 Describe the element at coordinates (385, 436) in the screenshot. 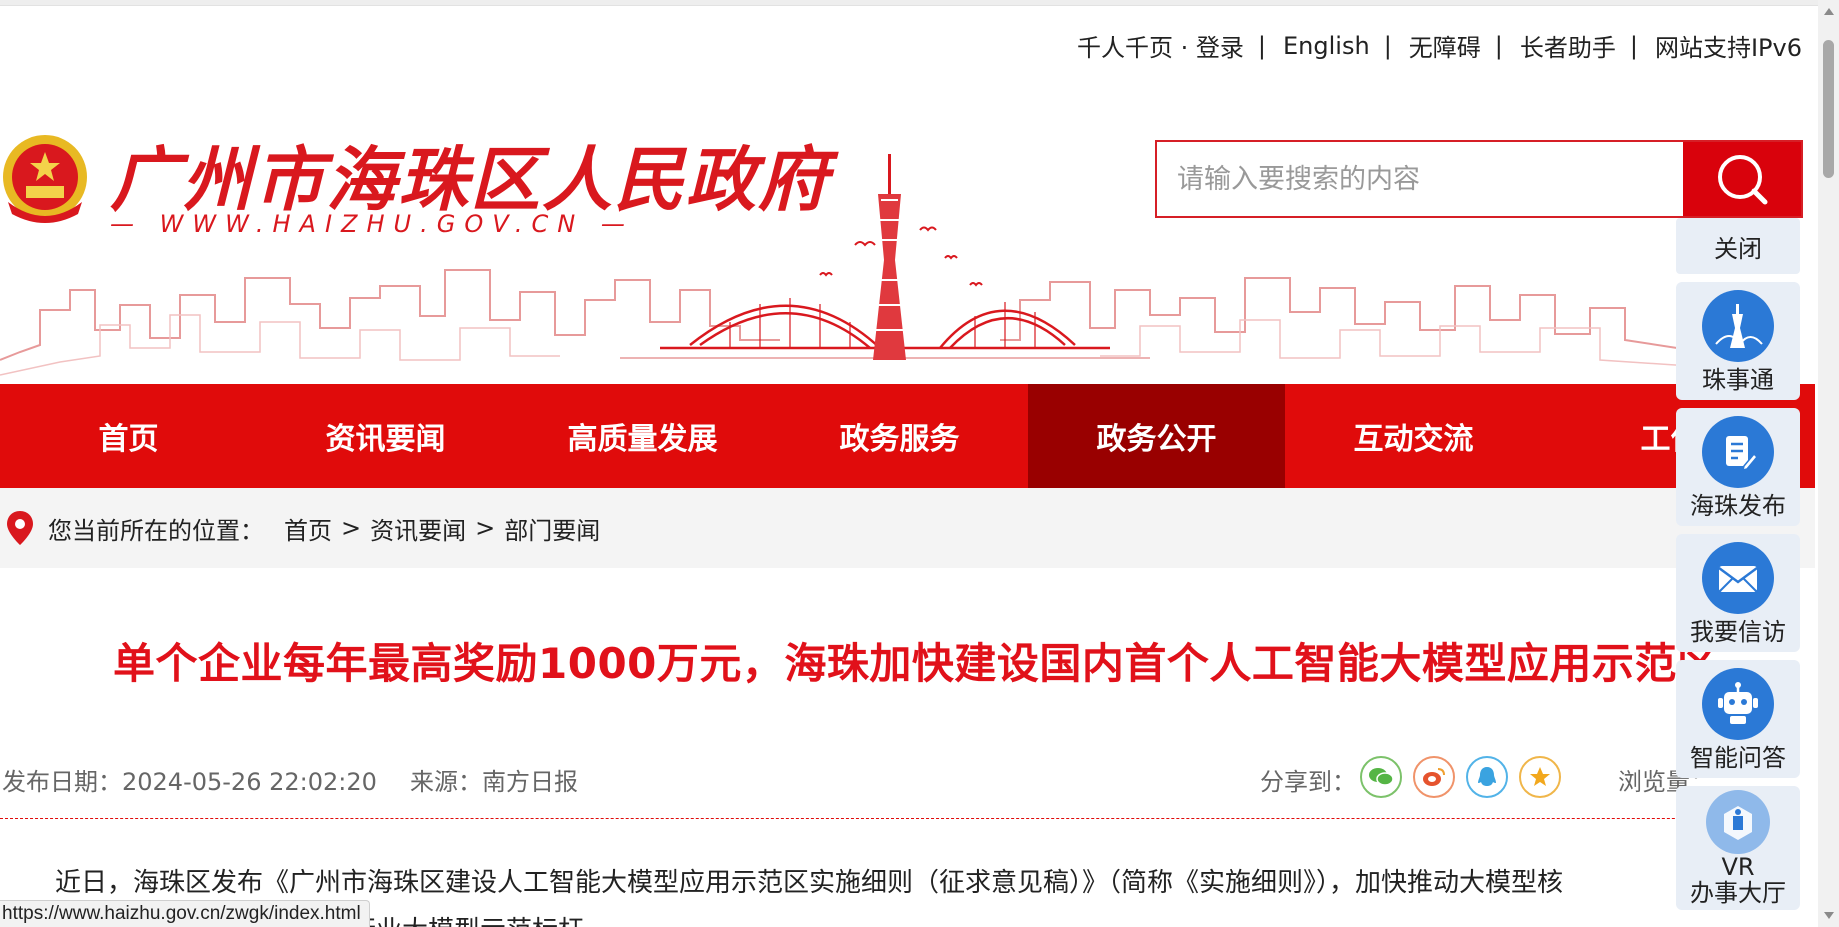

I see `nav-item-news: 资讯要闻` at that location.